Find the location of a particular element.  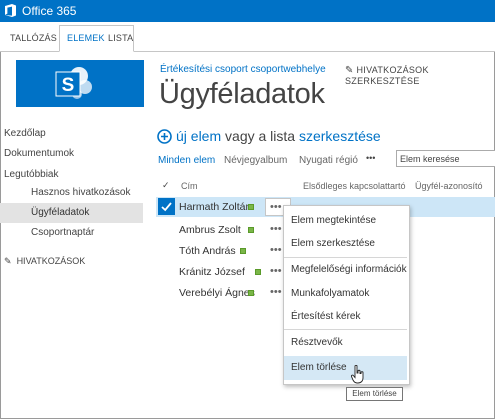

nav-edit-links: ✎ HIVATKOZÁSOK is located at coordinates (44, 261).